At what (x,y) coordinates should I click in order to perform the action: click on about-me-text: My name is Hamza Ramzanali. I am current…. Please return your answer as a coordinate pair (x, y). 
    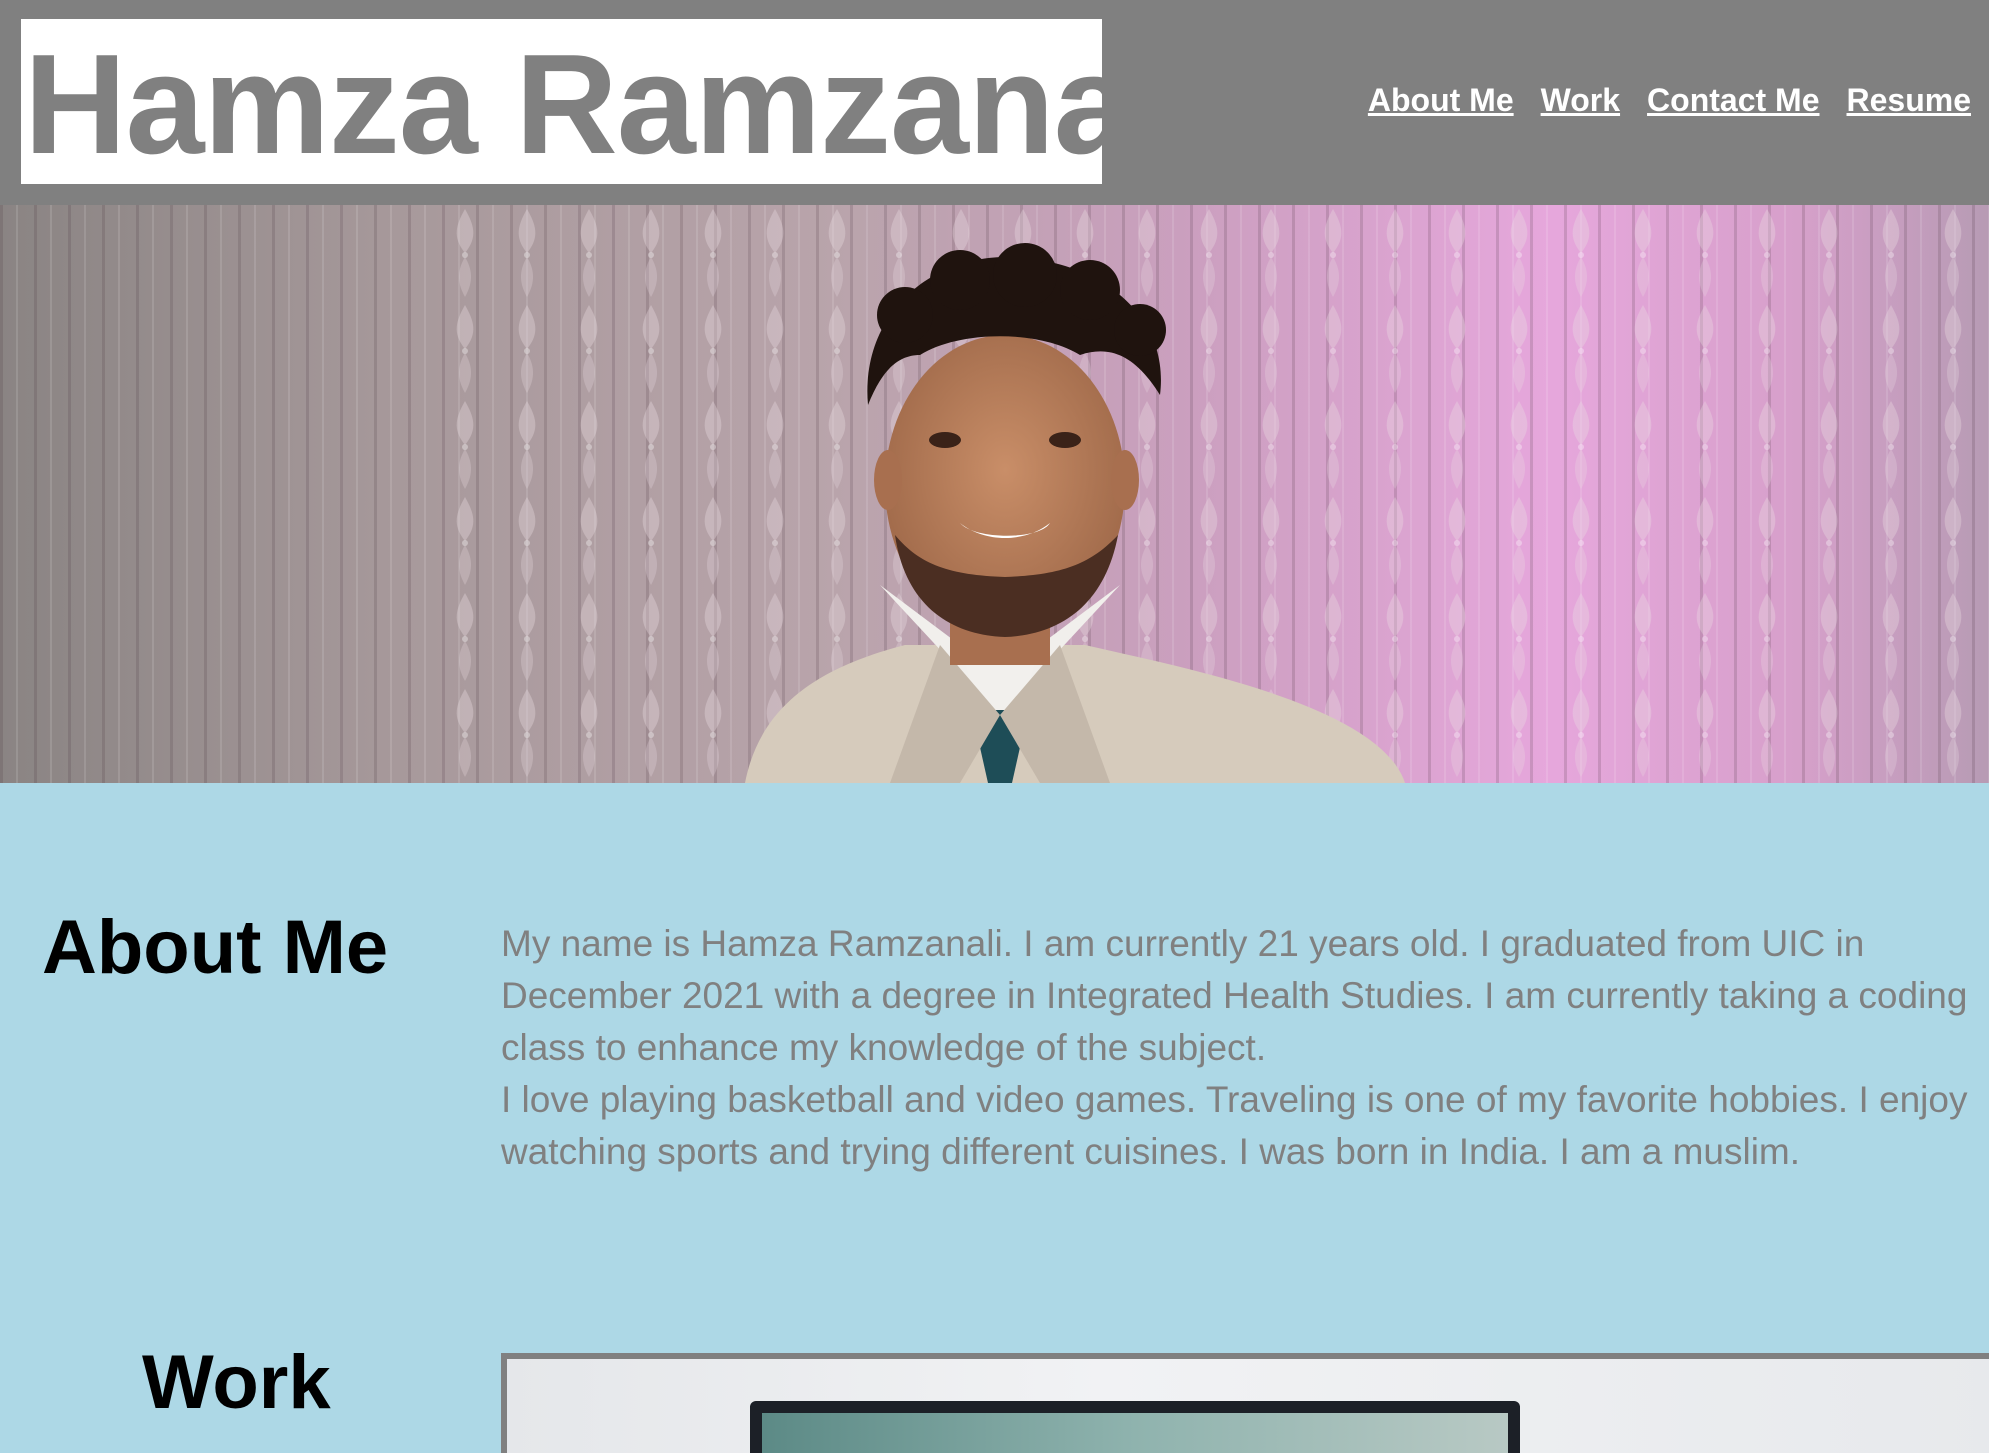
    Looking at the image, I should click on (1242, 1048).